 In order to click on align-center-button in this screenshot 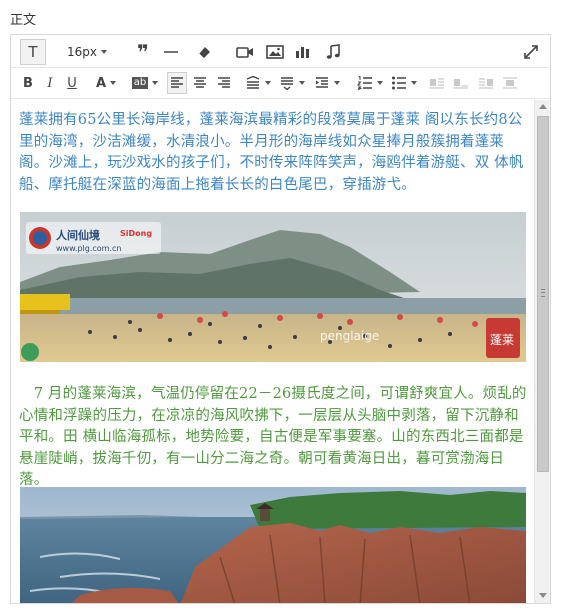, I will do `click(200, 83)`.